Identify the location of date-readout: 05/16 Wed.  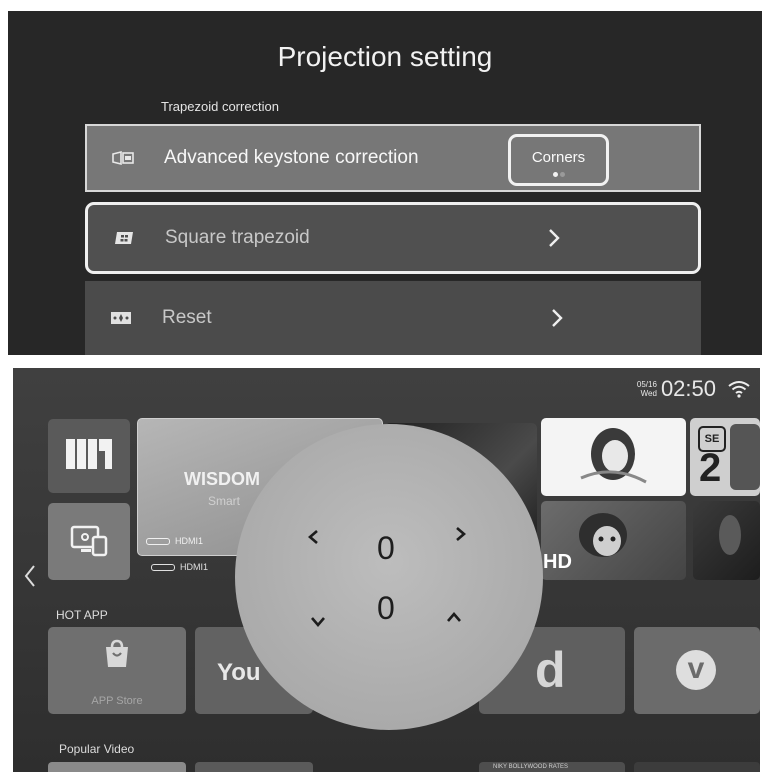
(647, 389).